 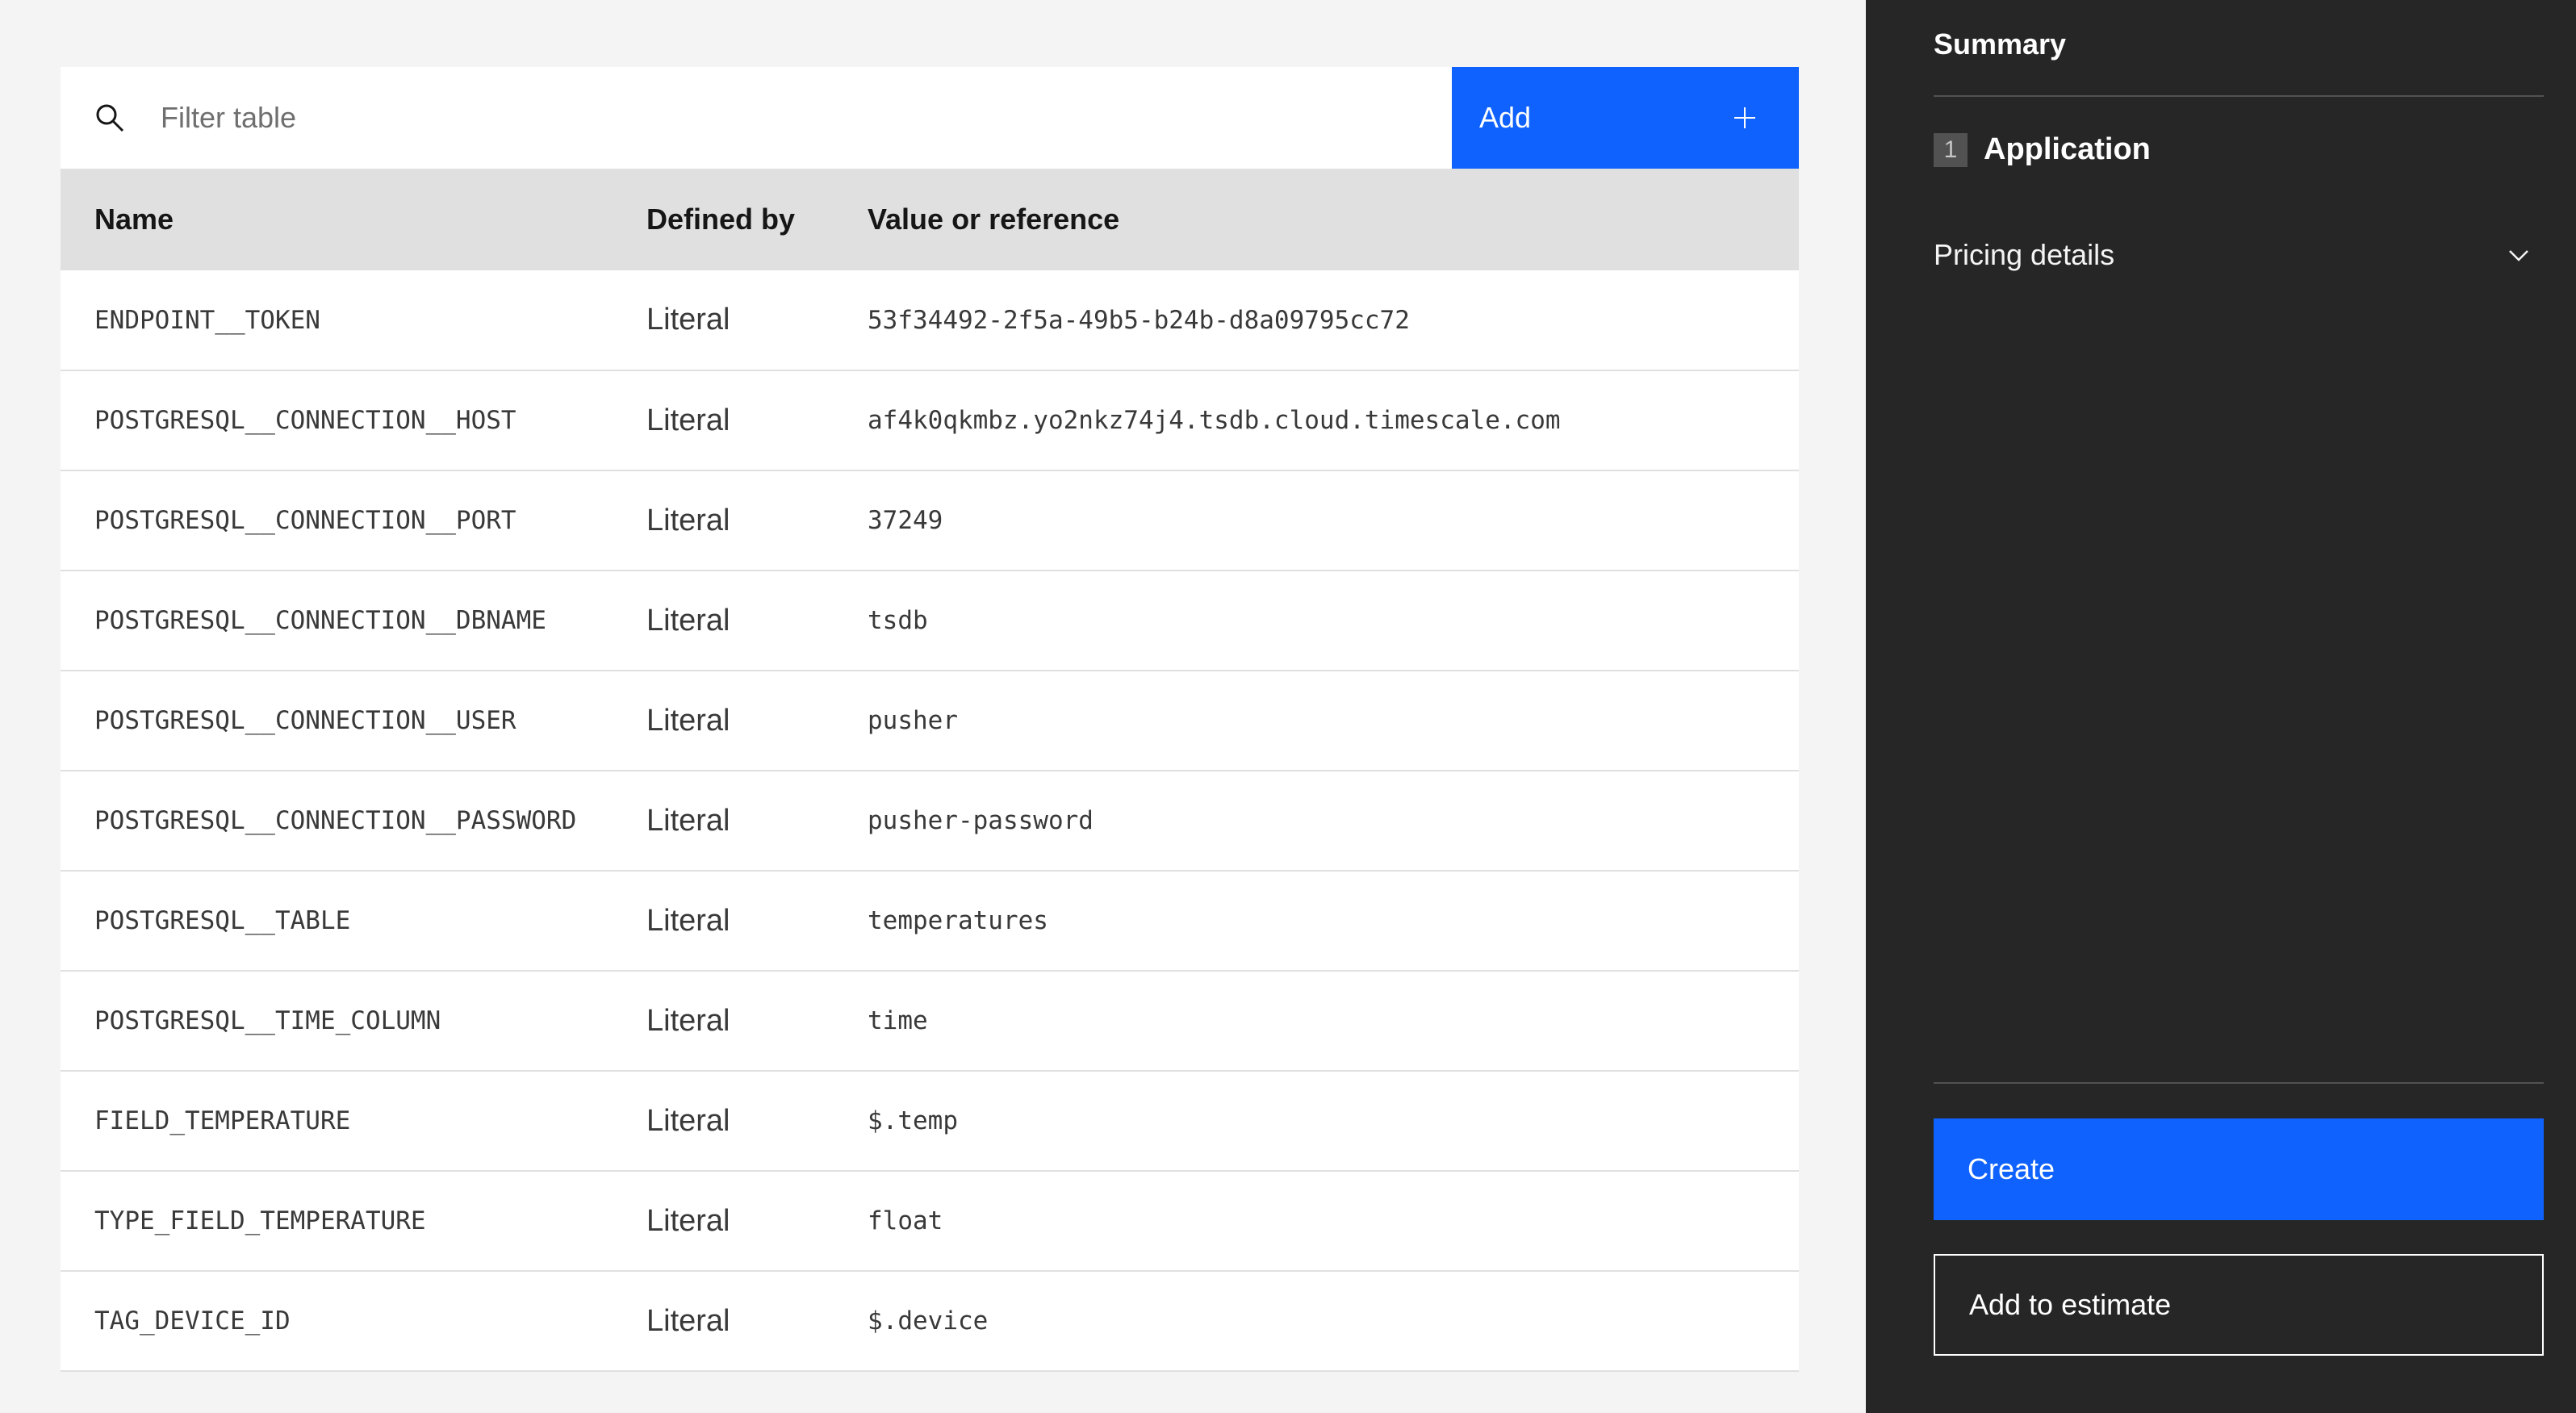 What do you see at coordinates (2518, 256) in the screenshot?
I see `chevron-down-icon` at bounding box center [2518, 256].